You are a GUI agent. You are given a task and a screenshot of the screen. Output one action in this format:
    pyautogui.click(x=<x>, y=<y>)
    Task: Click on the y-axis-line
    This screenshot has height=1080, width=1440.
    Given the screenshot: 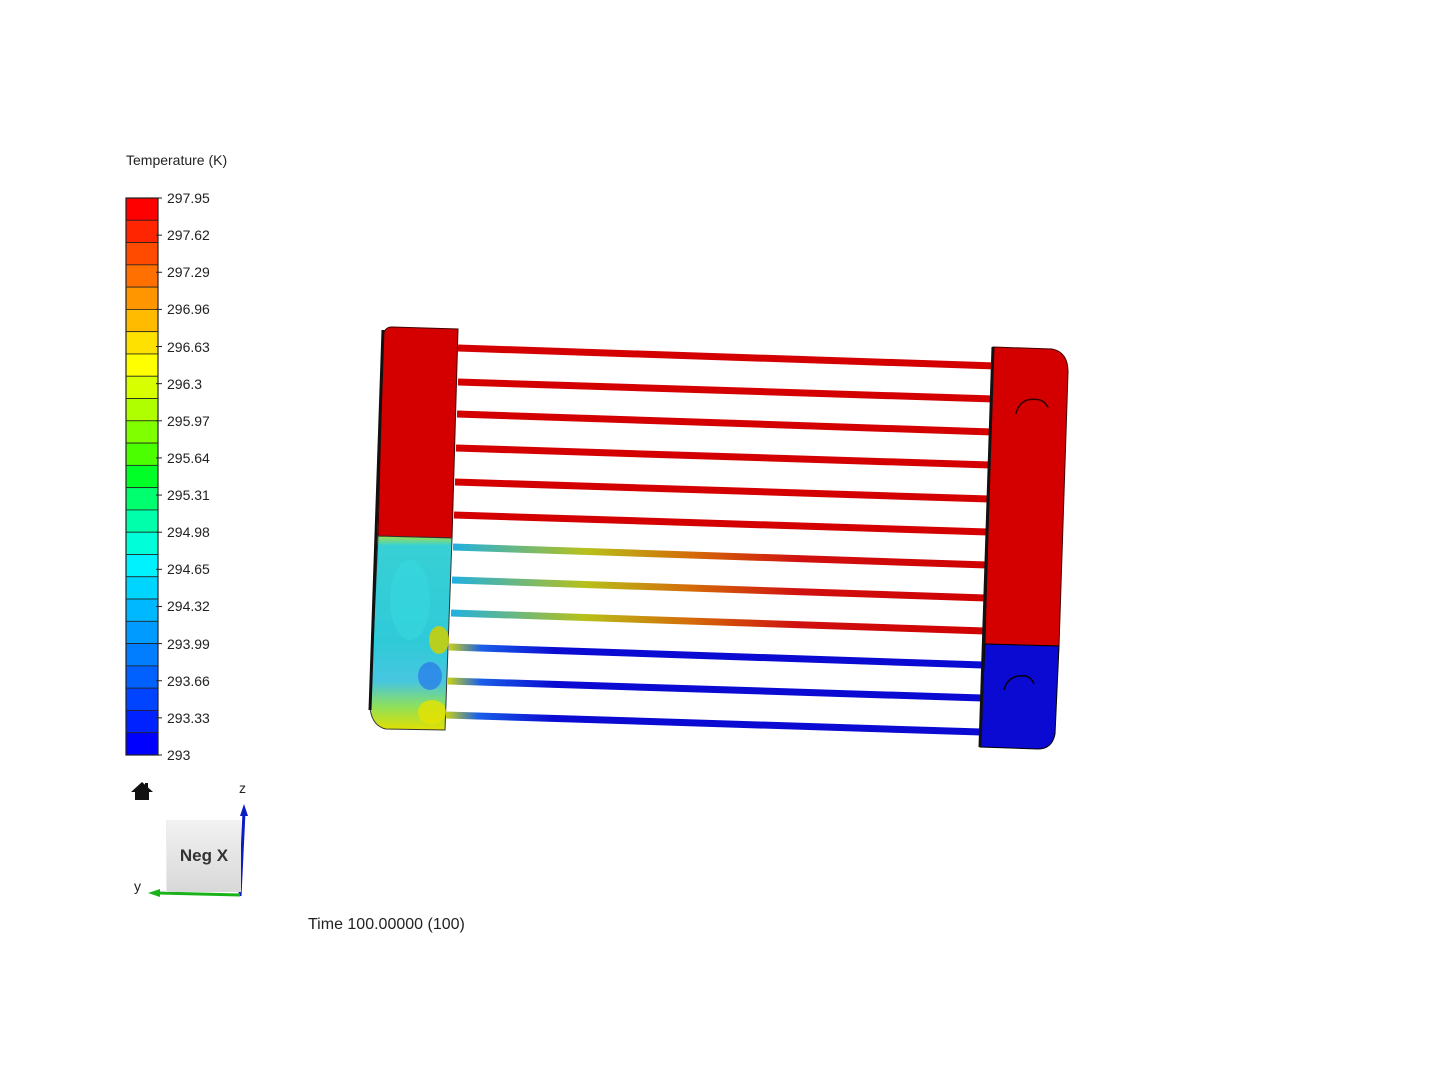 What is the action you would take?
    pyautogui.click(x=199, y=894)
    